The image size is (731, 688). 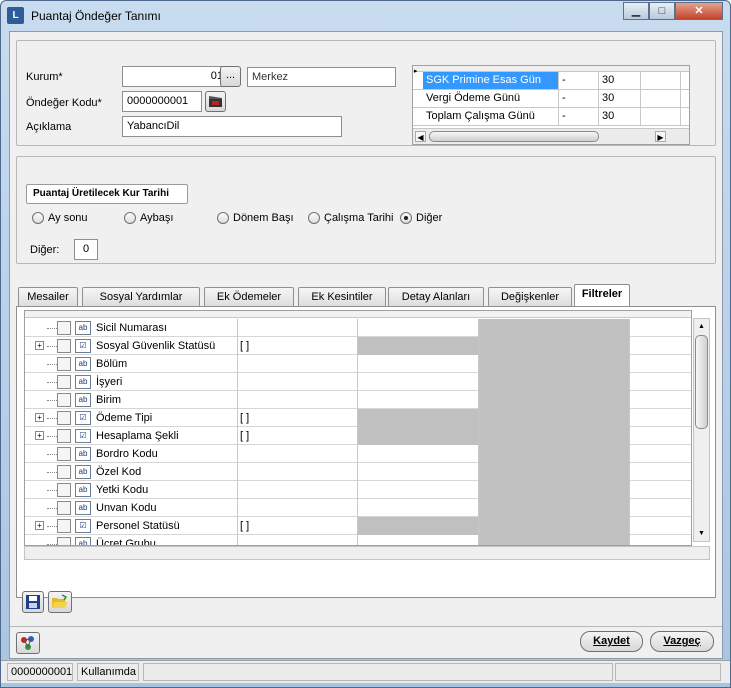 I want to click on filter-row: ab Birim, so click(x=358, y=400).